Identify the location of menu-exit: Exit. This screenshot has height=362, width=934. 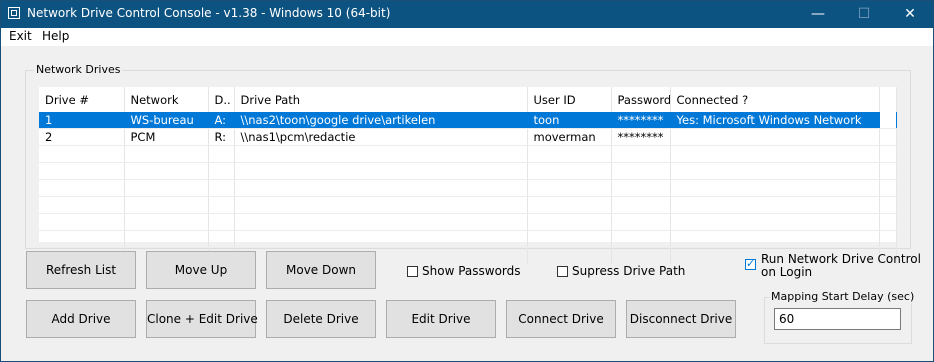
(20, 36).